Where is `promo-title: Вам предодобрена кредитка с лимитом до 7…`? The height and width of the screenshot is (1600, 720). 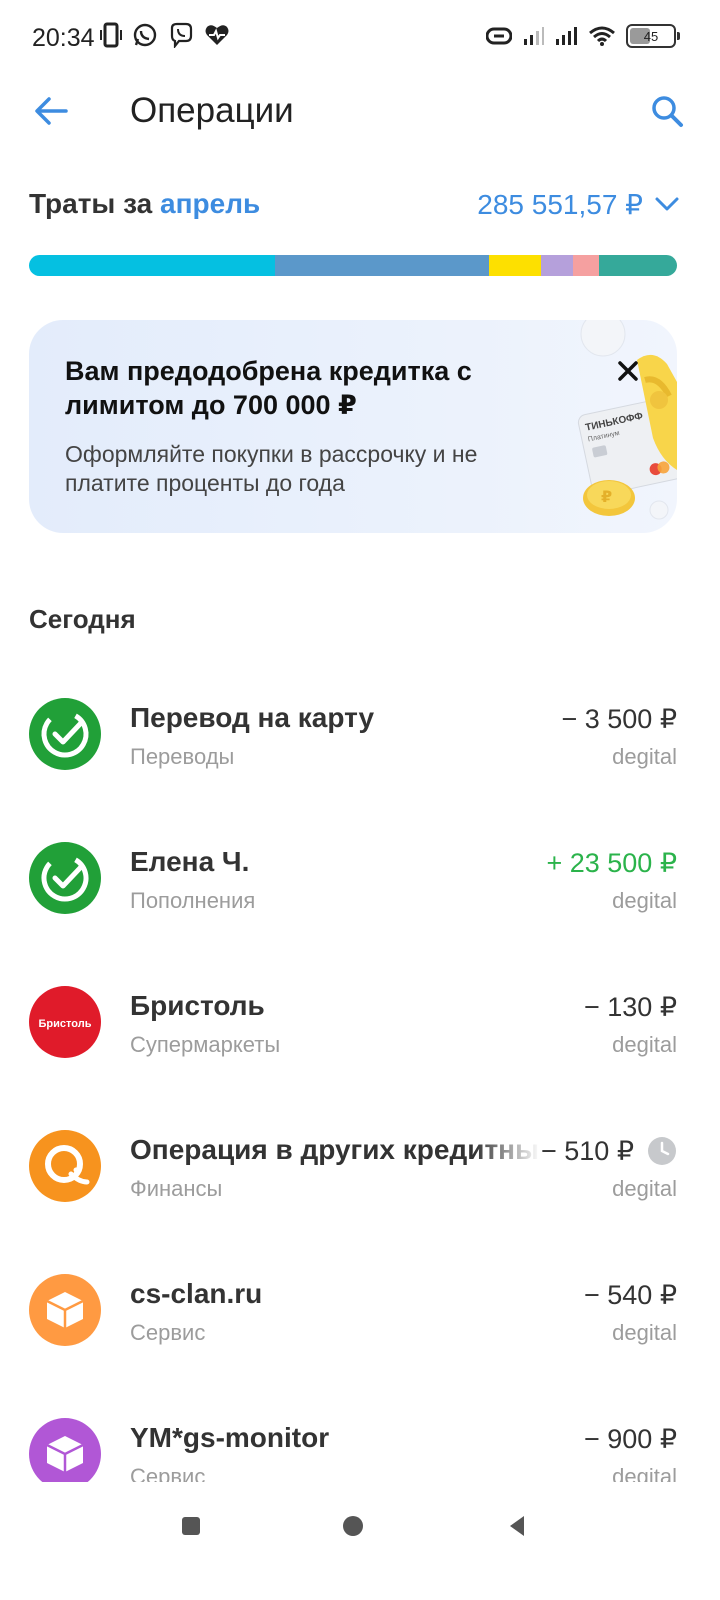
promo-title: Вам предодобрена кредитка с лимитом до 7… is located at coordinates (268, 388).